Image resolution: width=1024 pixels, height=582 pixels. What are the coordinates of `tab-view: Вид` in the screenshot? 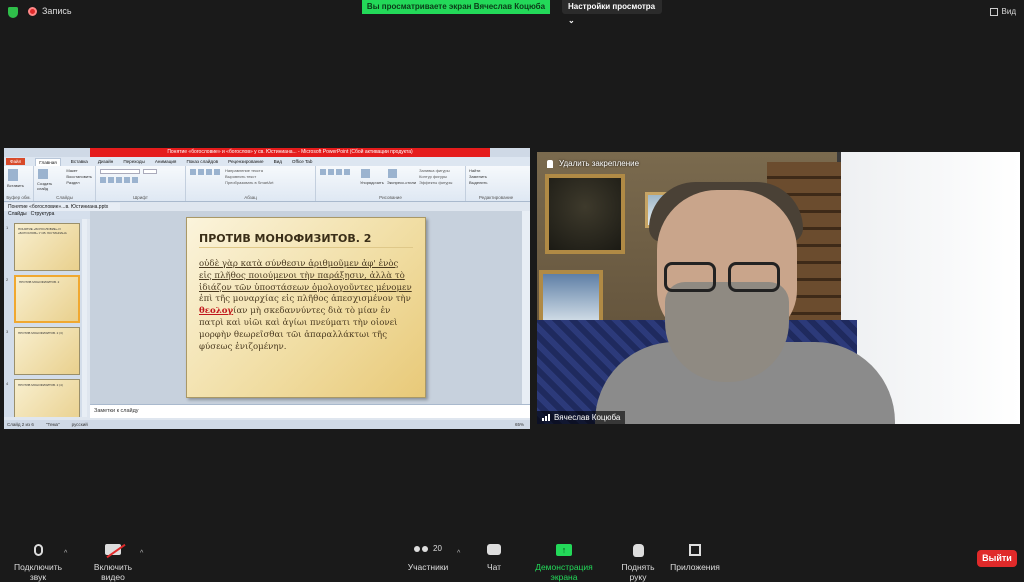 It's located at (278, 161).